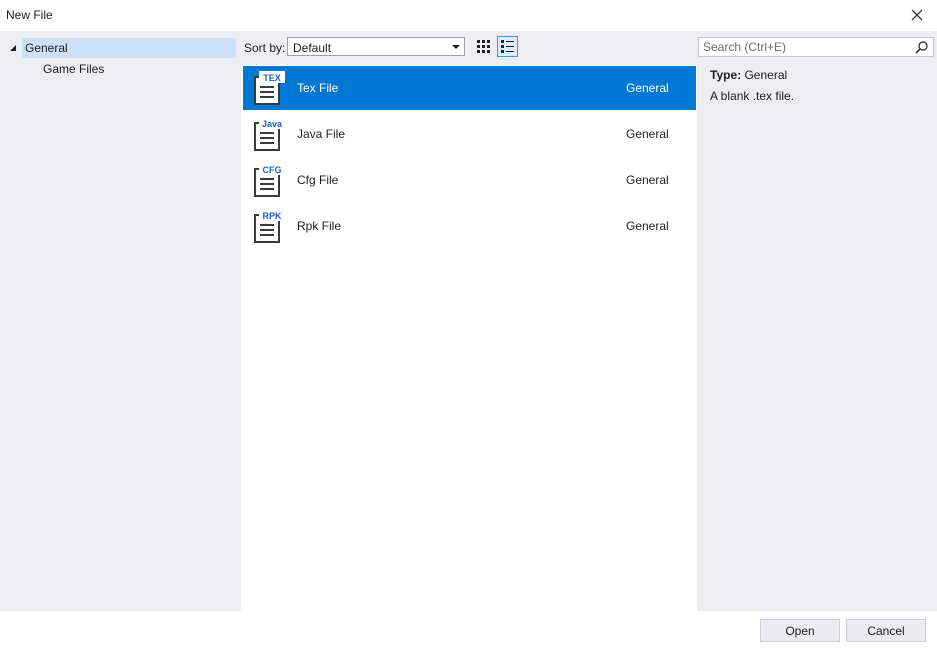  Describe the element at coordinates (803, 47) in the screenshot. I see `search-input` at that location.